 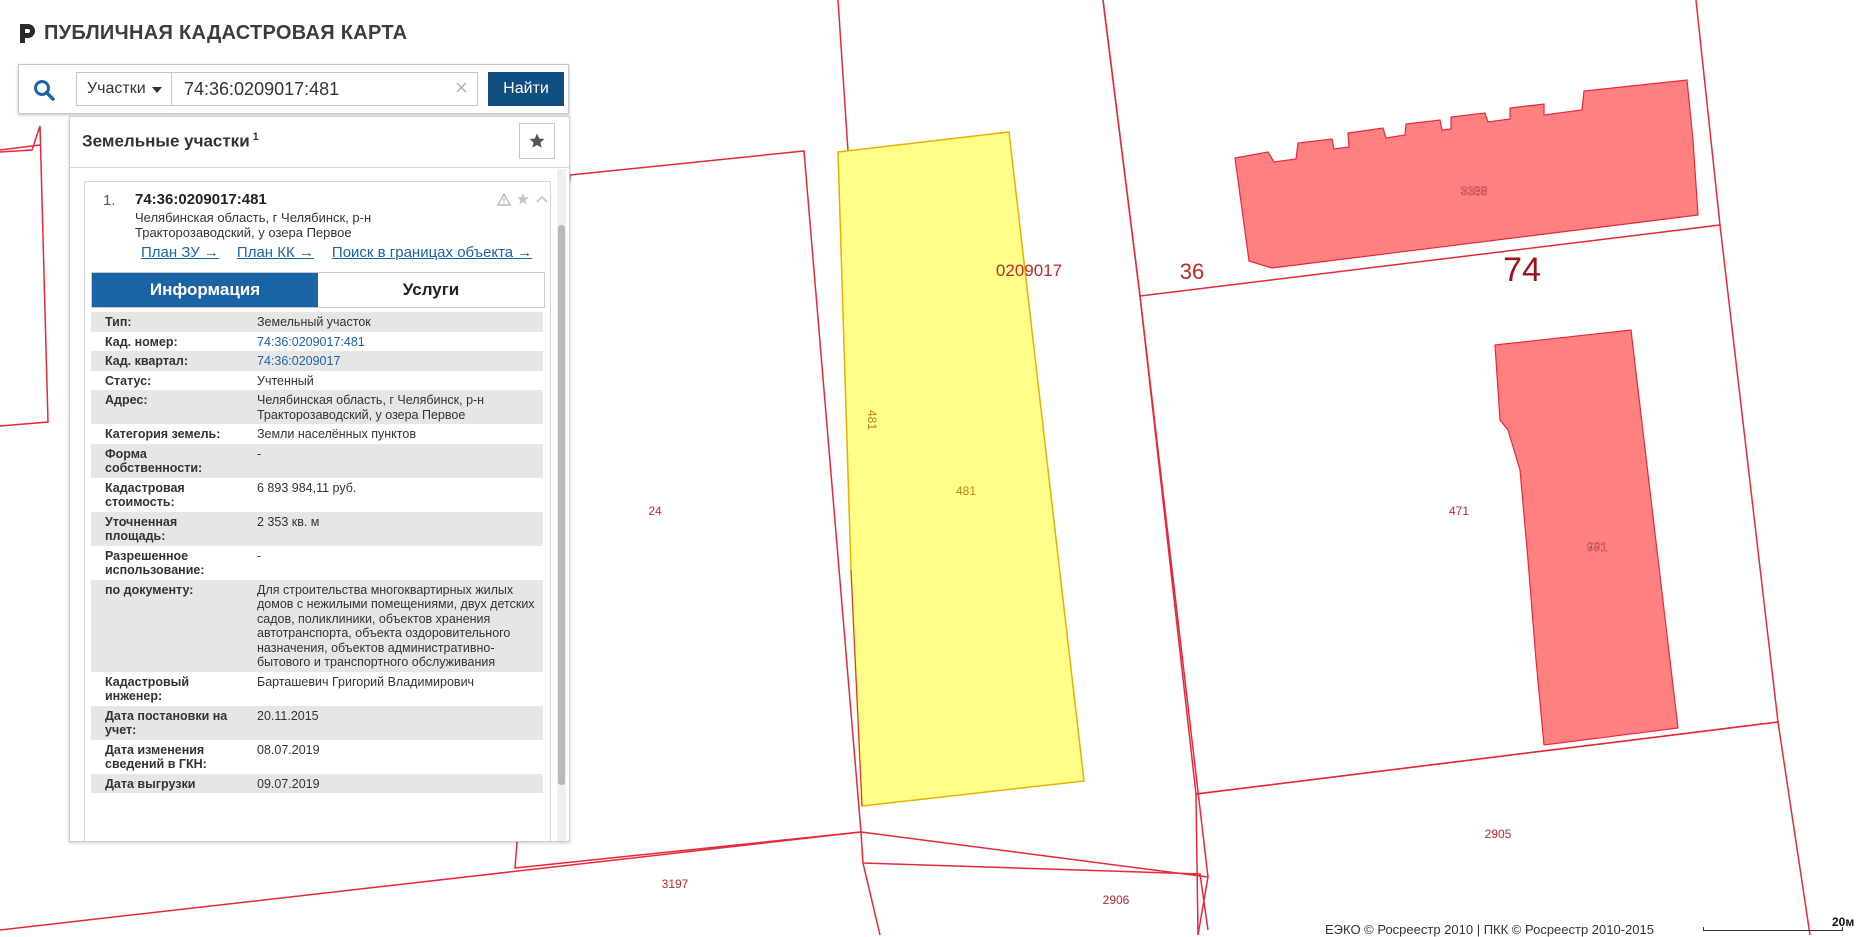 What do you see at coordinates (604, 881) in the screenshot?
I see `parcel-3197-boundary` at bounding box center [604, 881].